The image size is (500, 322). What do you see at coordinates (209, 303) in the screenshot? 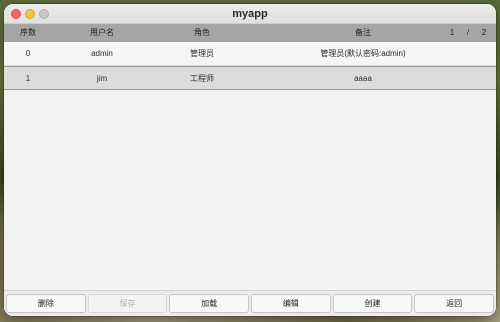
I see `load-button: 加载` at bounding box center [209, 303].